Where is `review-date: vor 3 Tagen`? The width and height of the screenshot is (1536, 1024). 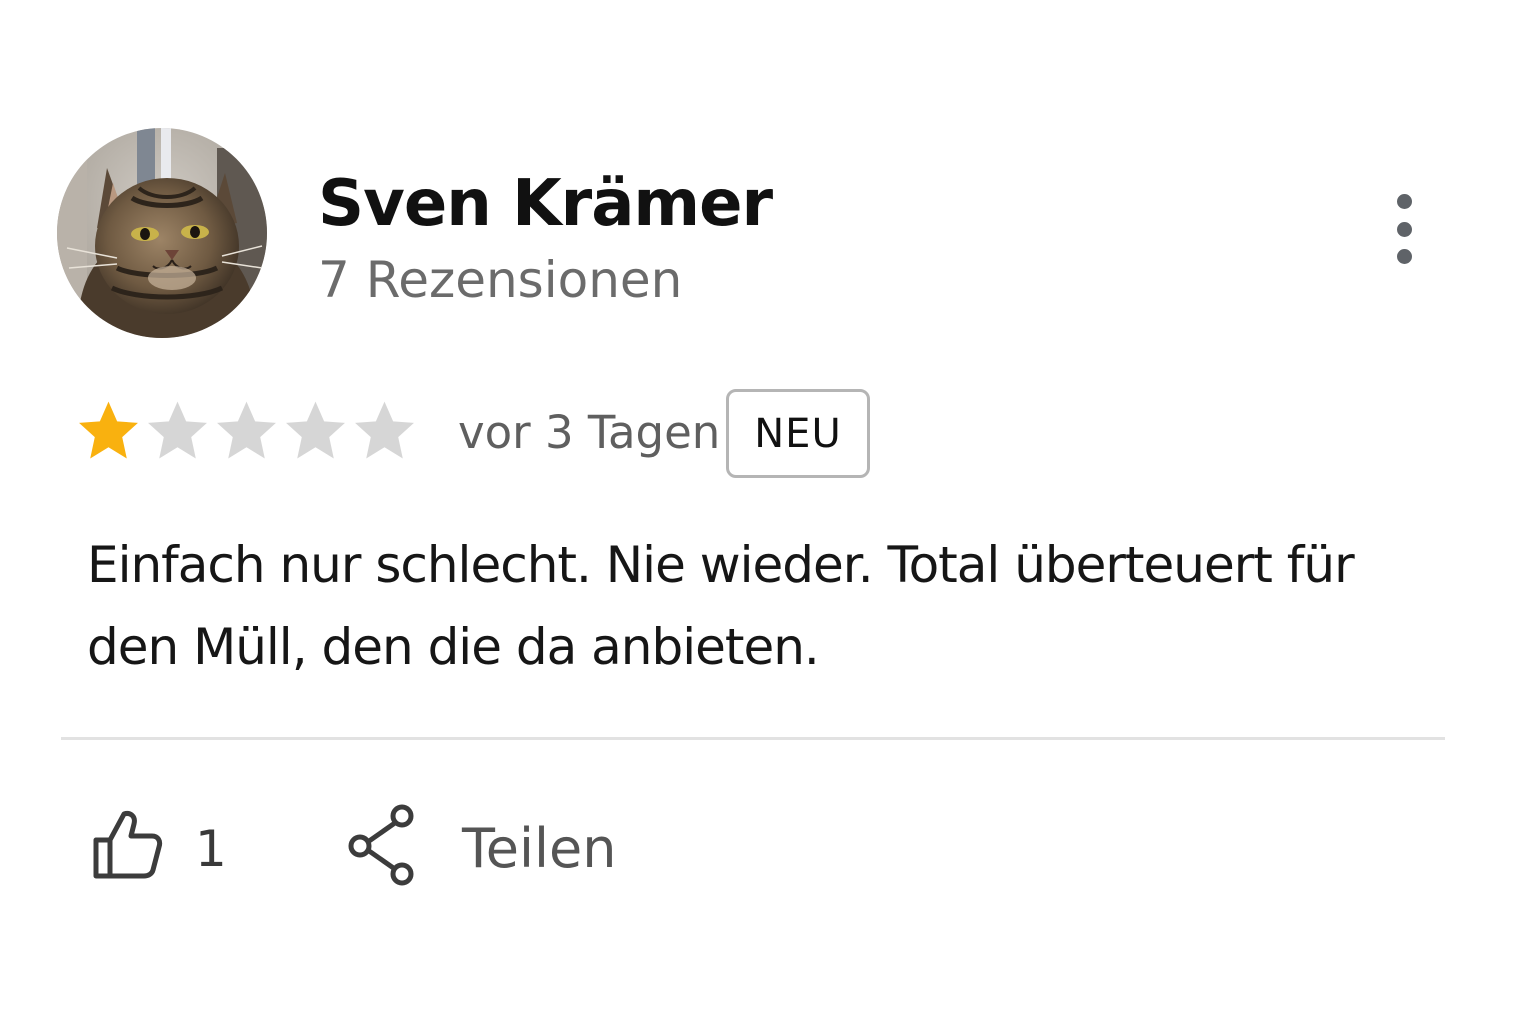
review-date: vor 3 Tagen is located at coordinates (589, 432).